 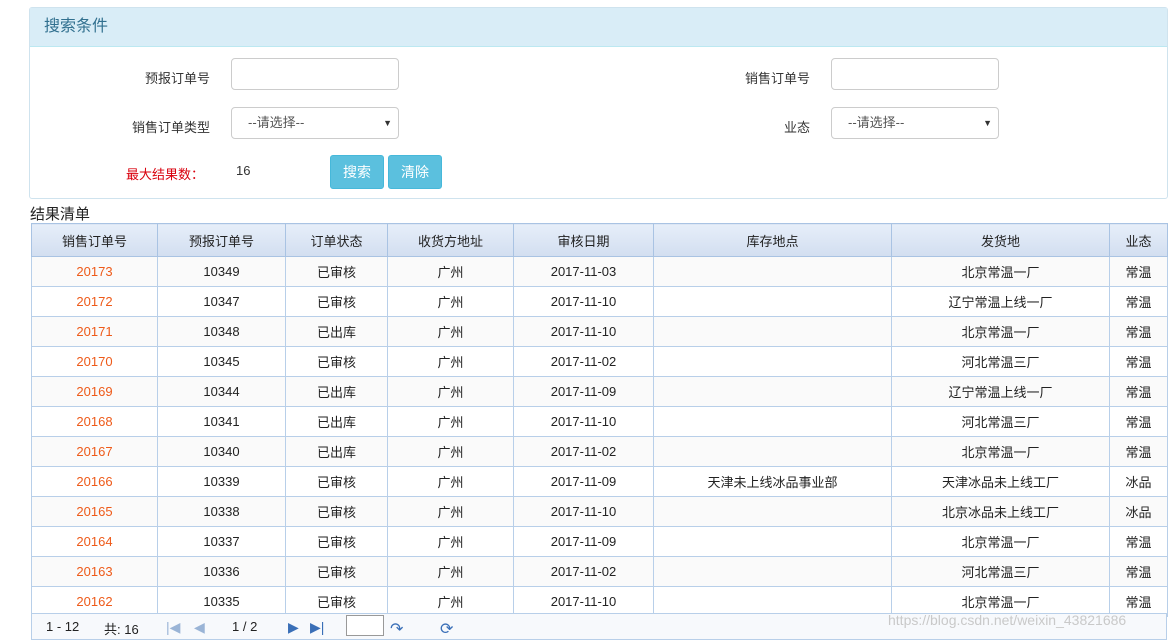 I want to click on go-arrow-icon: ↷, so click(x=396, y=629).